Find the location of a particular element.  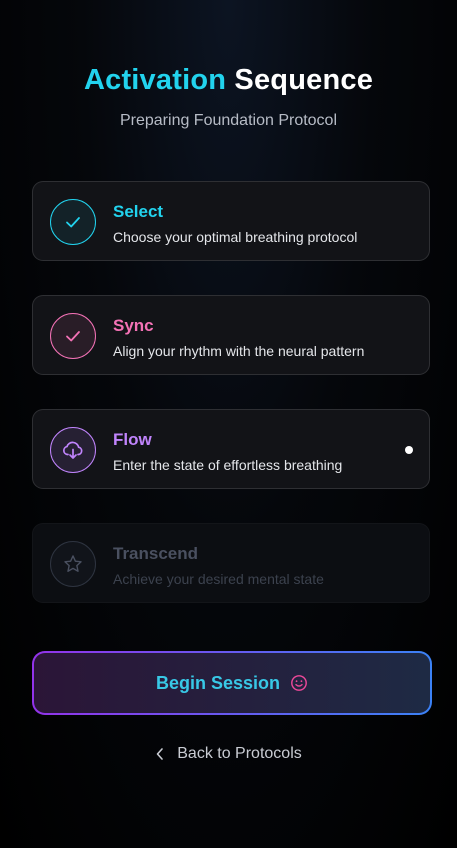

star-icon is located at coordinates (73, 563).